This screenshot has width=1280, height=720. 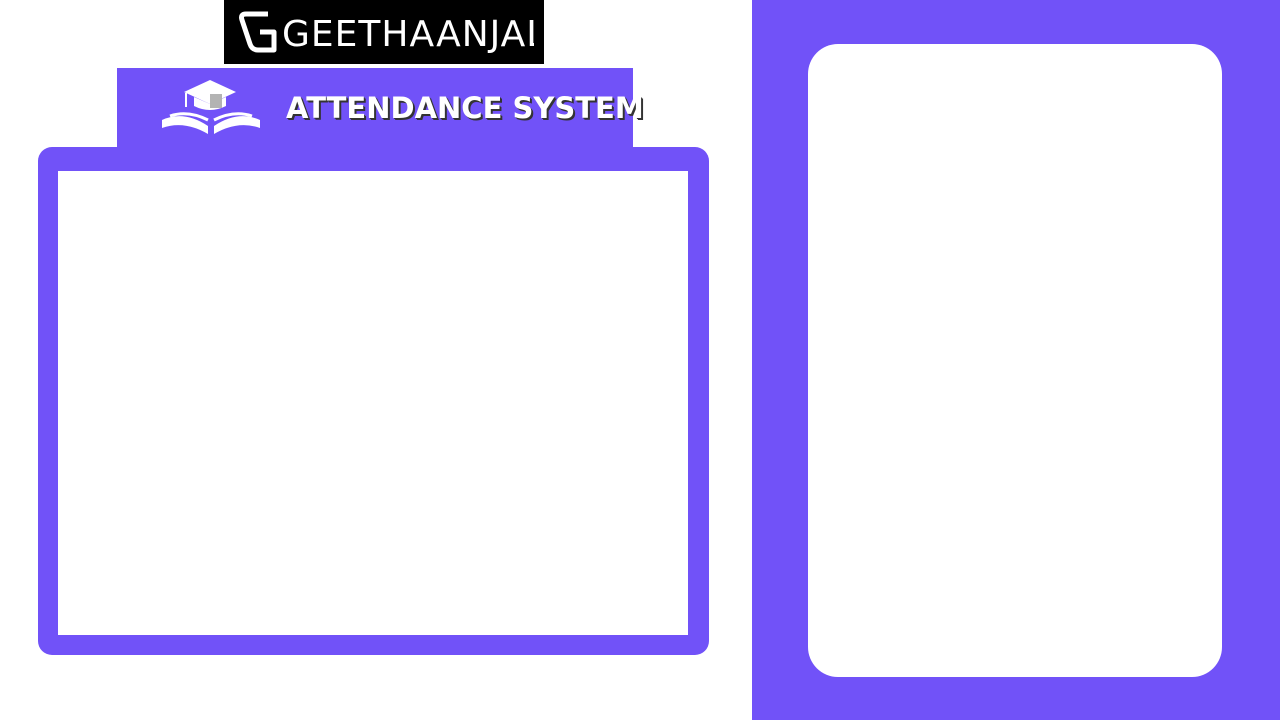 I want to click on brand-logo-mark: GEETHAANJALI, so click(x=386, y=33).